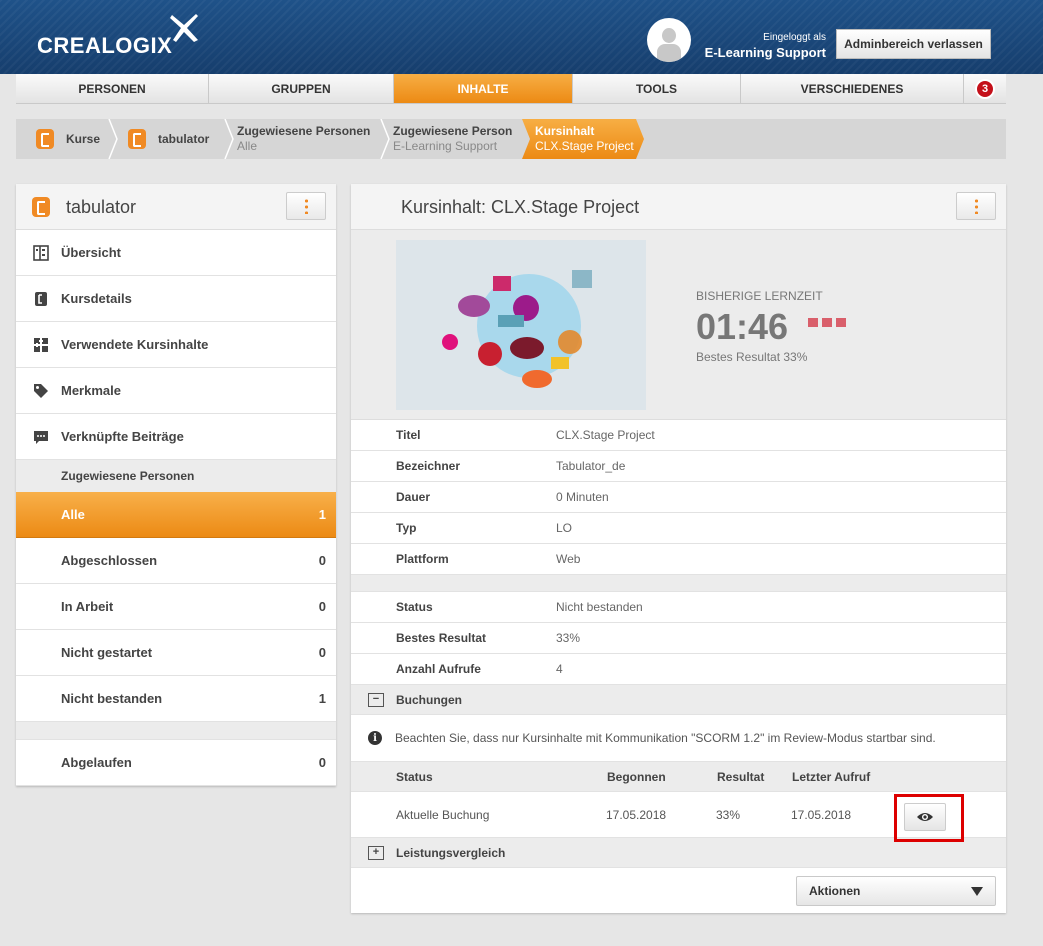 This screenshot has width=1043, height=946. Describe the element at coordinates (913, 44) in the screenshot. I see `exit-admin-button: Adminbereich verlassen` at that location.